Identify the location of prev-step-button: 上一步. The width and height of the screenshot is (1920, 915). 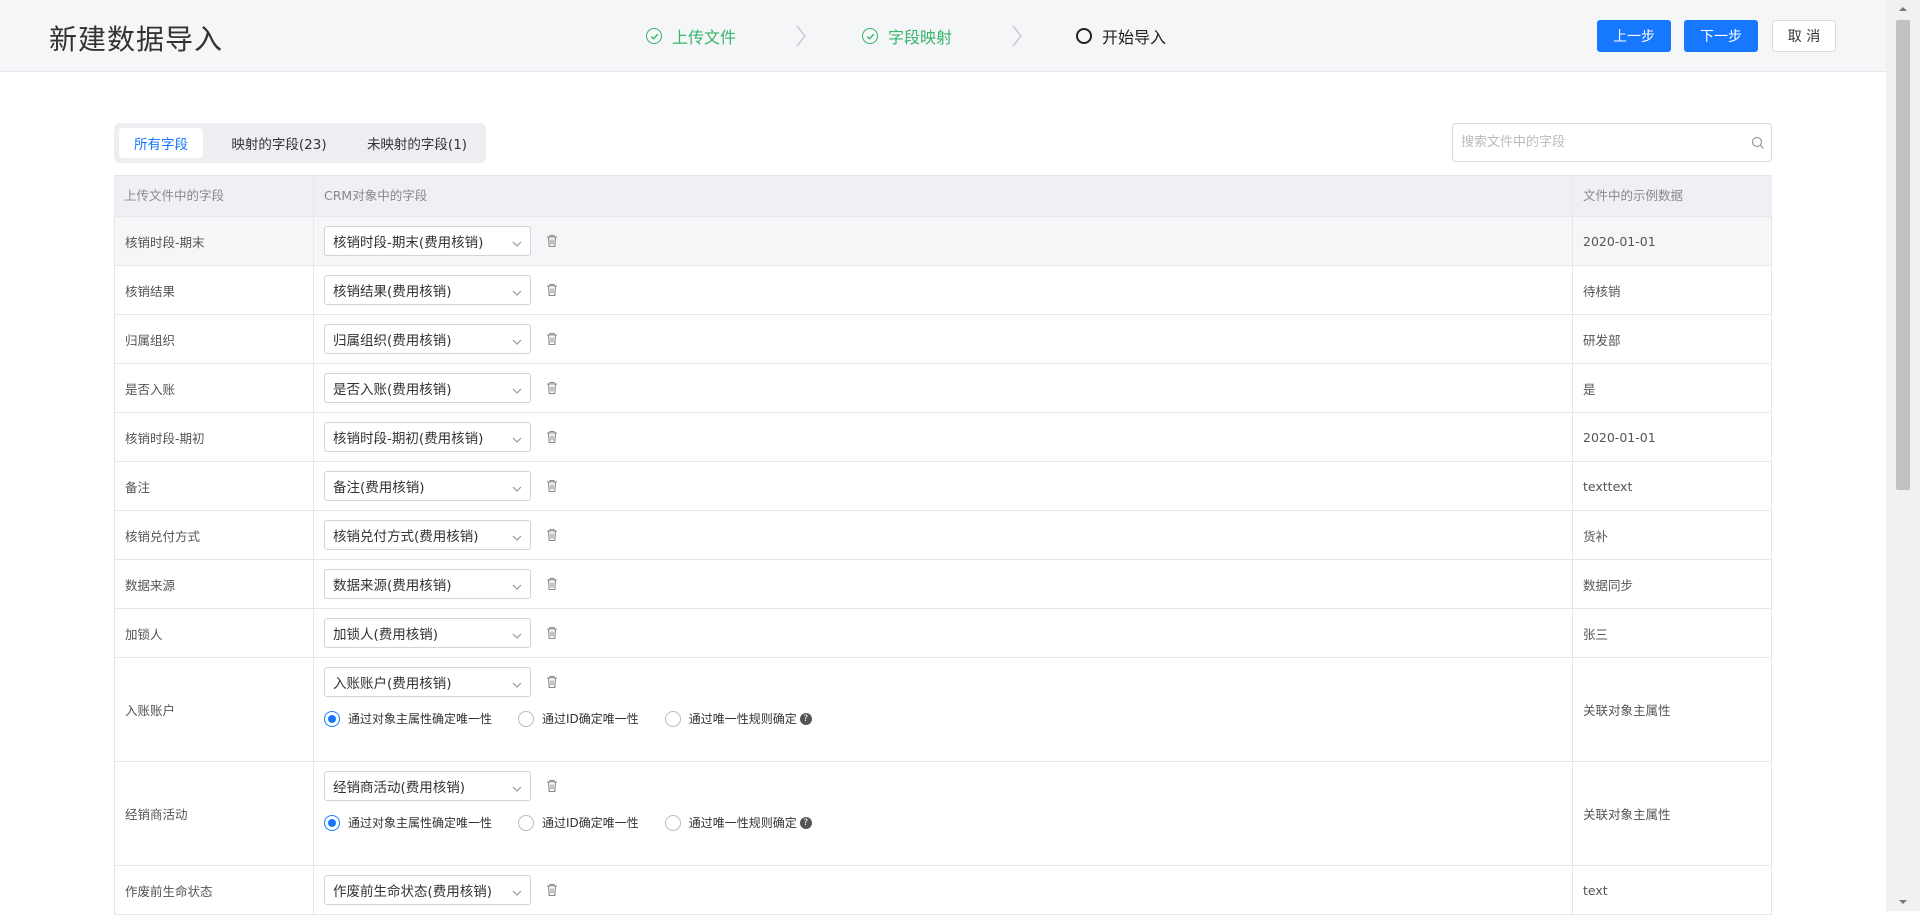
(1634, 36).